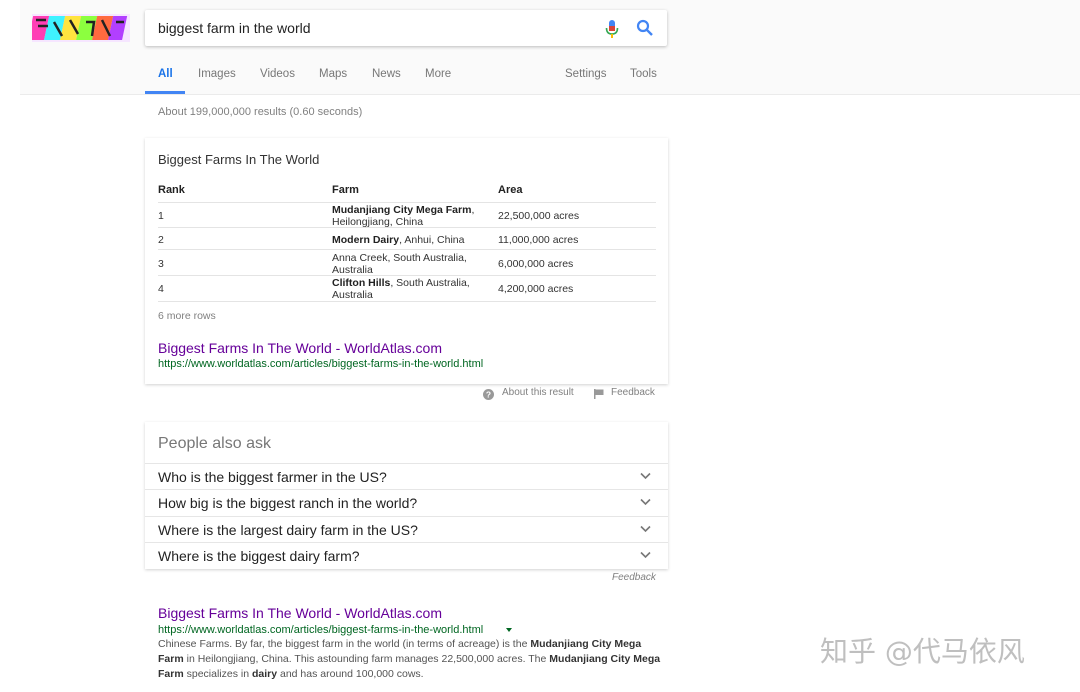 The width and height of the screenshot is (1080, 692). I want to click on rank-cell: 1, so click(161, 216).